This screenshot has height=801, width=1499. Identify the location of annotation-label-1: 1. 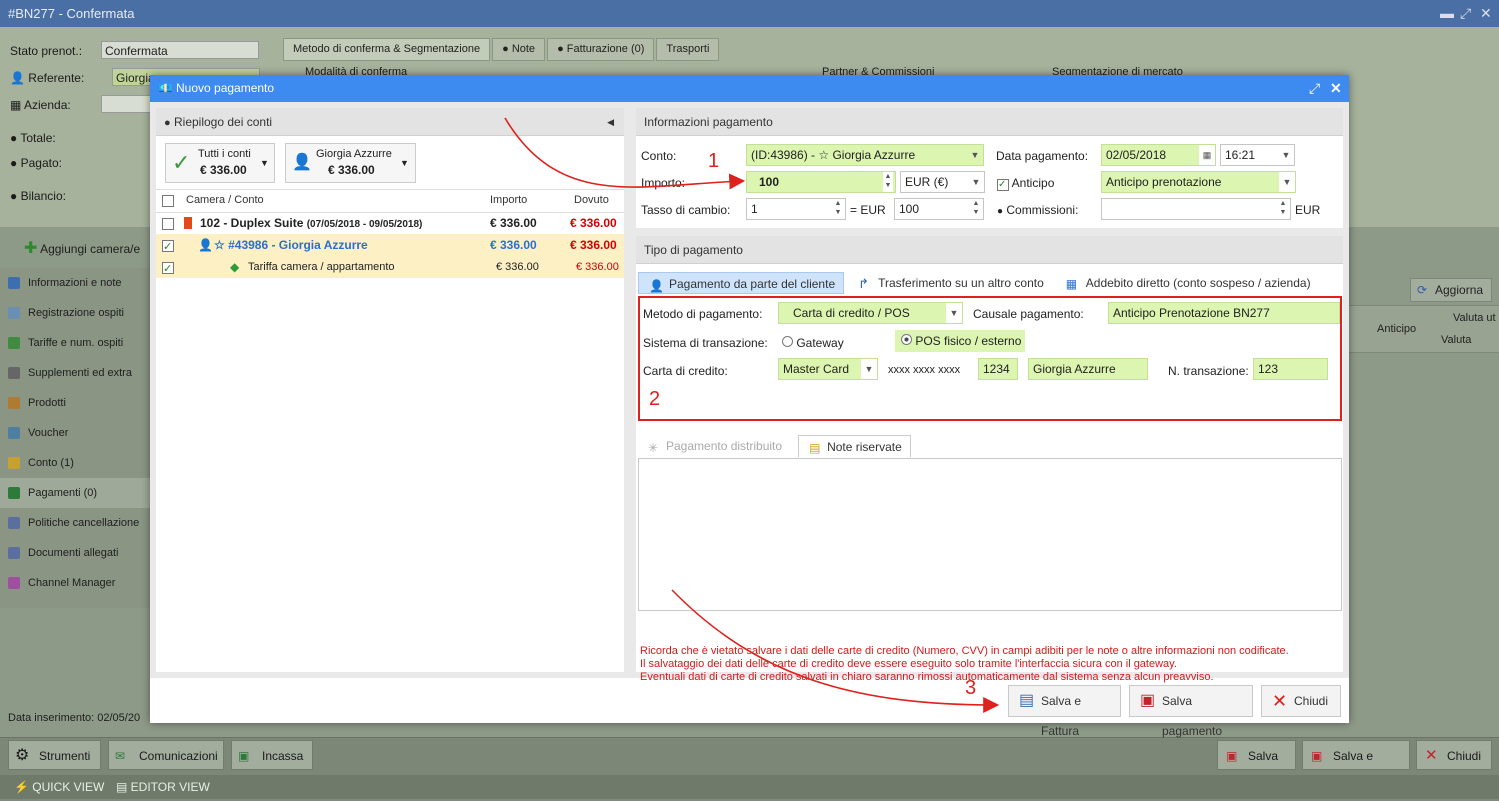
(714, 161).